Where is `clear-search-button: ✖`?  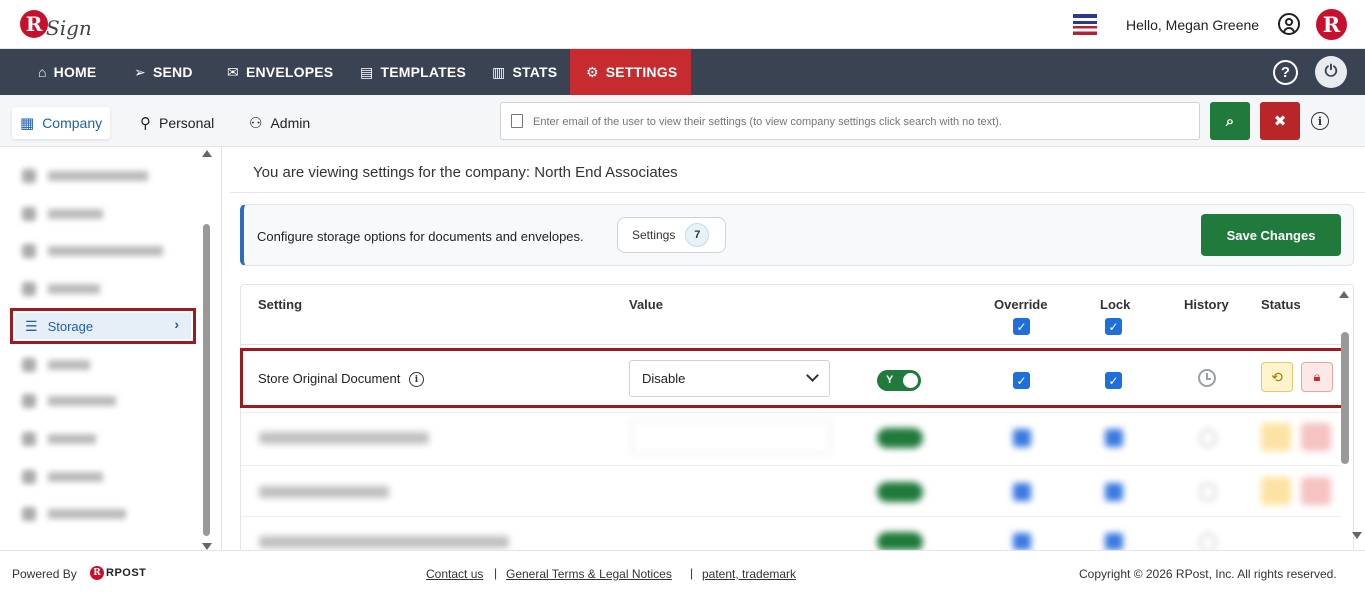
clear-search-button: ✖ is located at coordinates (1280, 121).